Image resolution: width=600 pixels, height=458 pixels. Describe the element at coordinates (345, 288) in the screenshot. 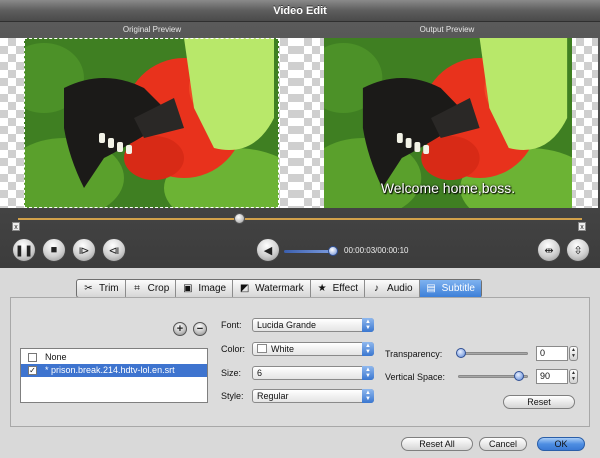

I see `tab-effect-label: Effect` at that location.